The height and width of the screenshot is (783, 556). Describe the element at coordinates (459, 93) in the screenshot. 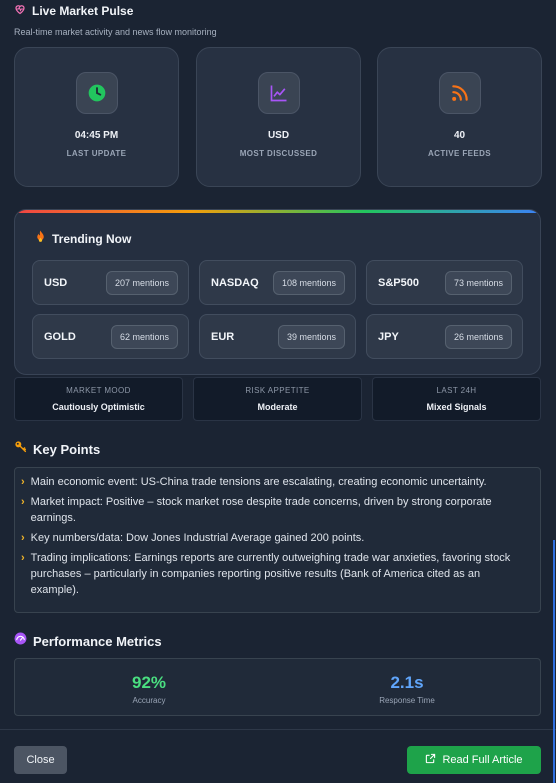

I see `rss-icon` at that location.